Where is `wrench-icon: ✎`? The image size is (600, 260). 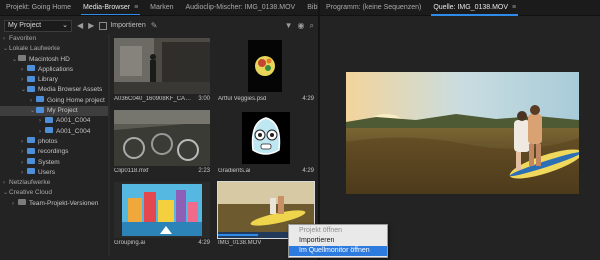 wrench-icon: ✎ is located at coordinates (154, 25).